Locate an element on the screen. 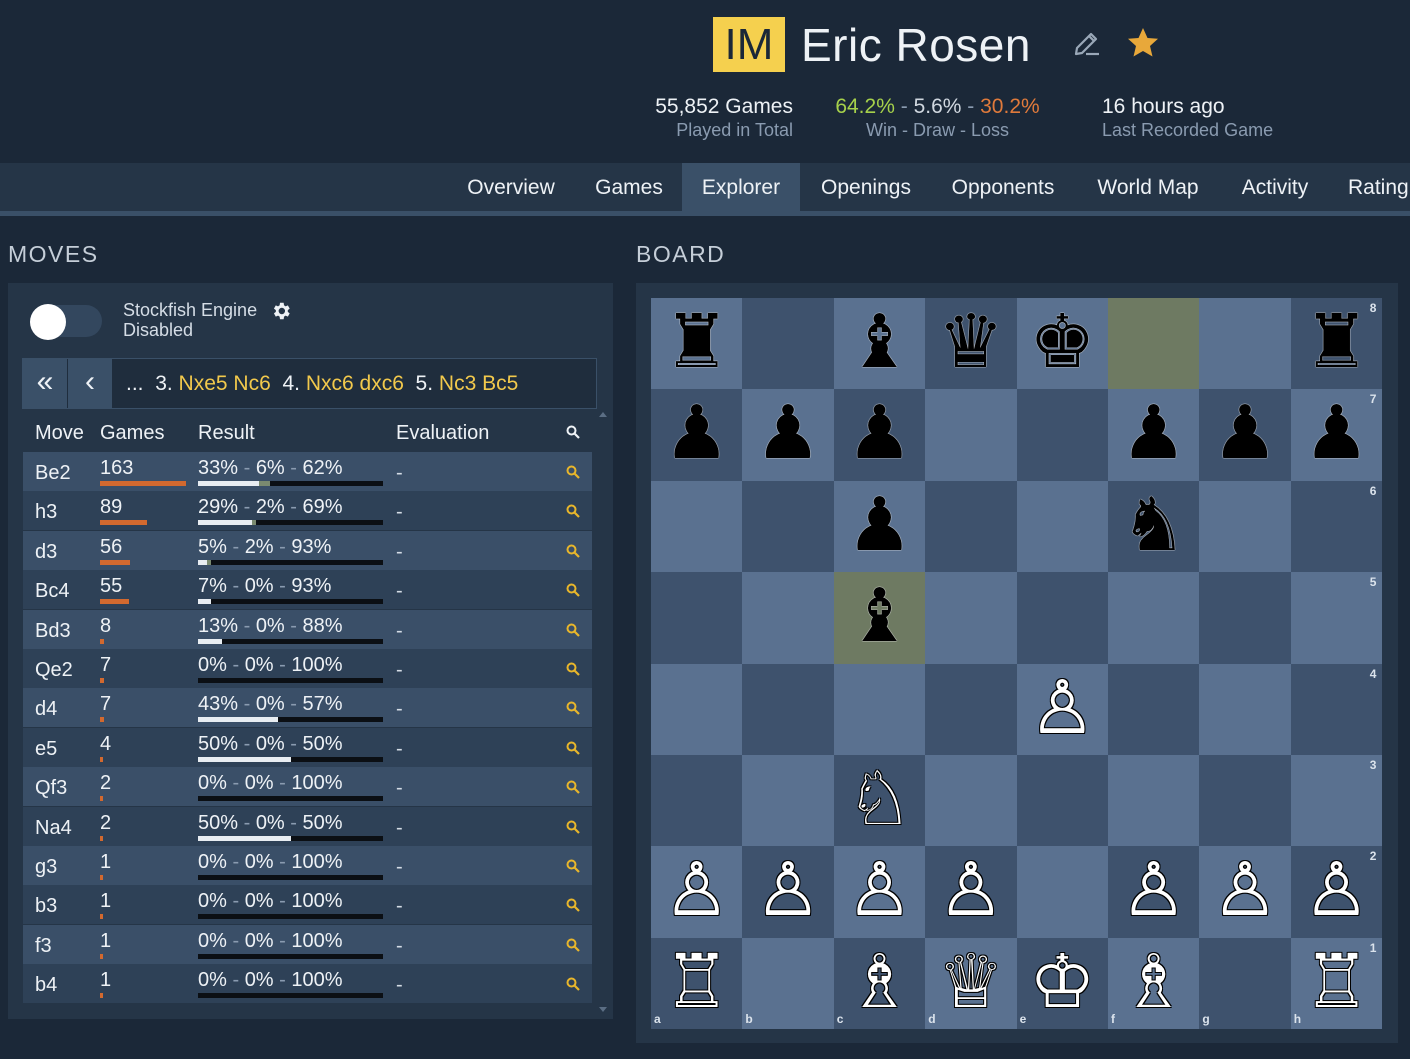  row-move: Bd3 is located at coordinates (53, 631).